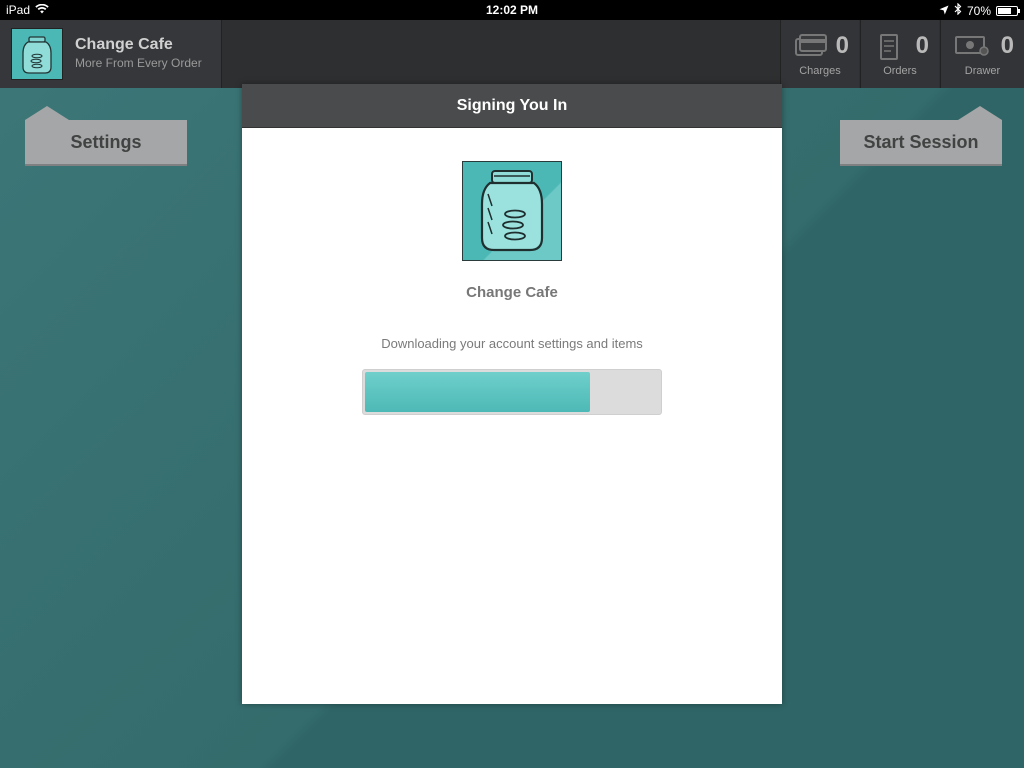  What do you see at coordinates (842, 45) in the screenshot?
I see `charges-count: 0` at bounding box center [842, 45].